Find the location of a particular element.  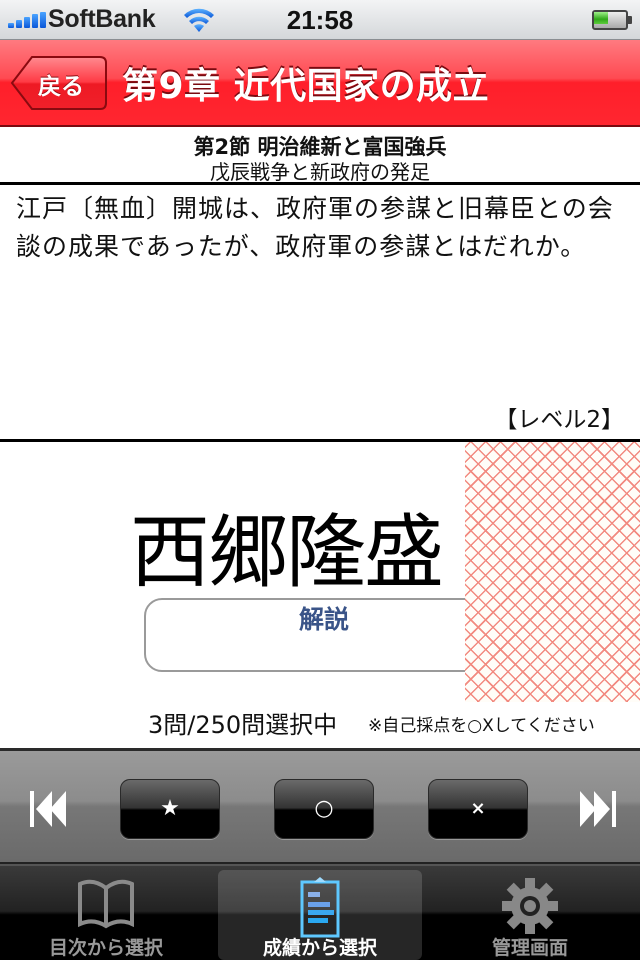

self-grading-hint: ※自己採点を○Xしてください is located at coordinates (481, 726).